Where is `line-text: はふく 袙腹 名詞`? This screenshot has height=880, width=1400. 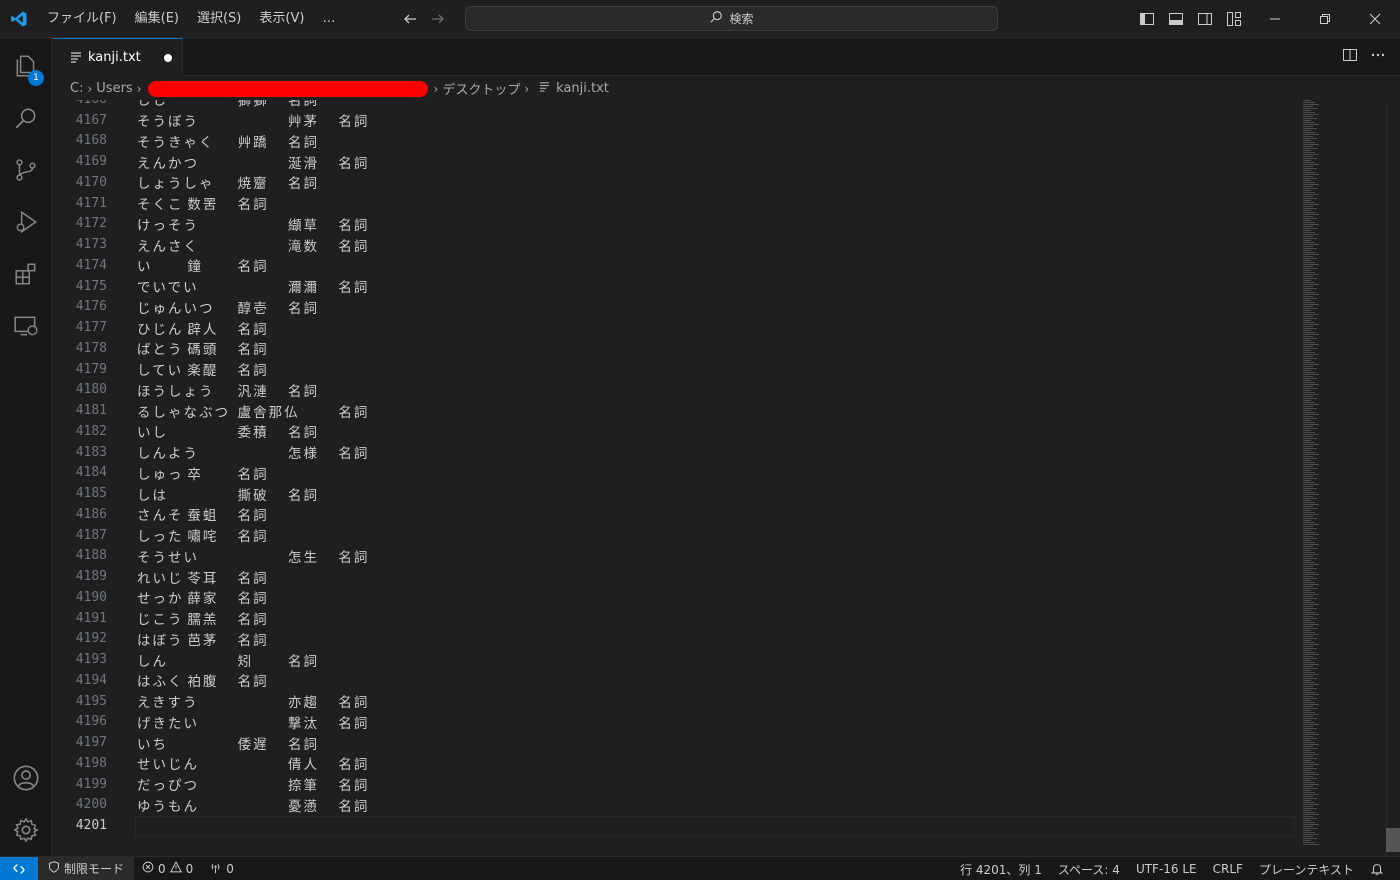
line-text: はふく 袙腹 名詞 is located at coordinates (203, 680).